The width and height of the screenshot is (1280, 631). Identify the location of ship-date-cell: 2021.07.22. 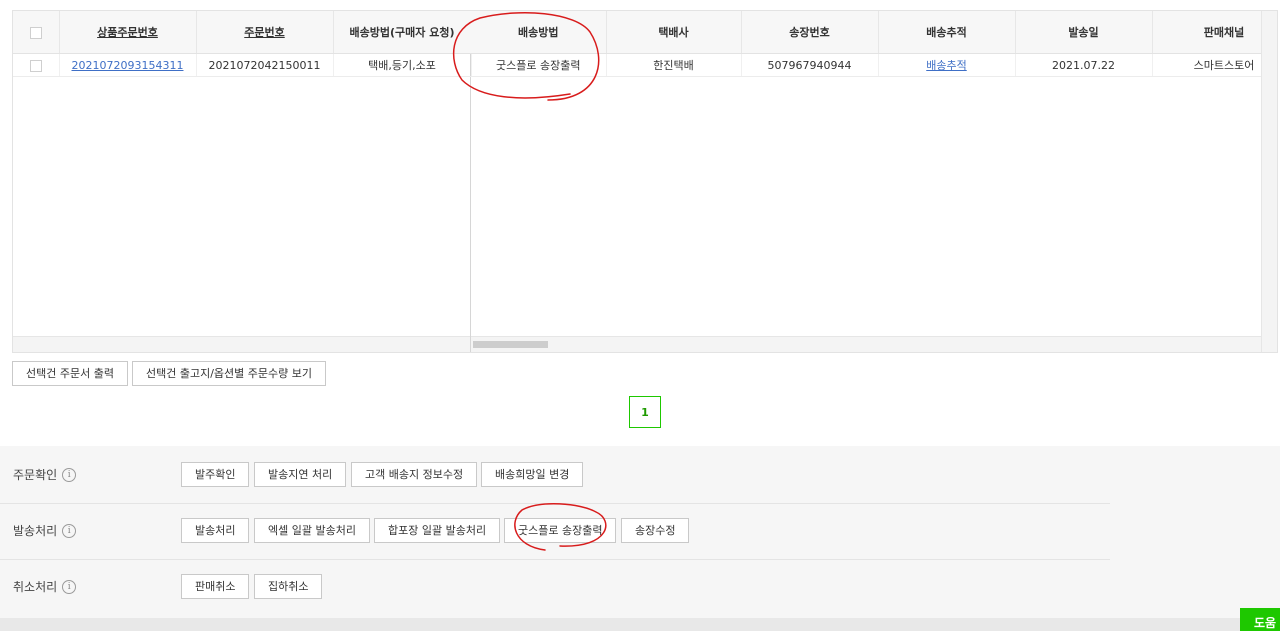
(1084, 65).